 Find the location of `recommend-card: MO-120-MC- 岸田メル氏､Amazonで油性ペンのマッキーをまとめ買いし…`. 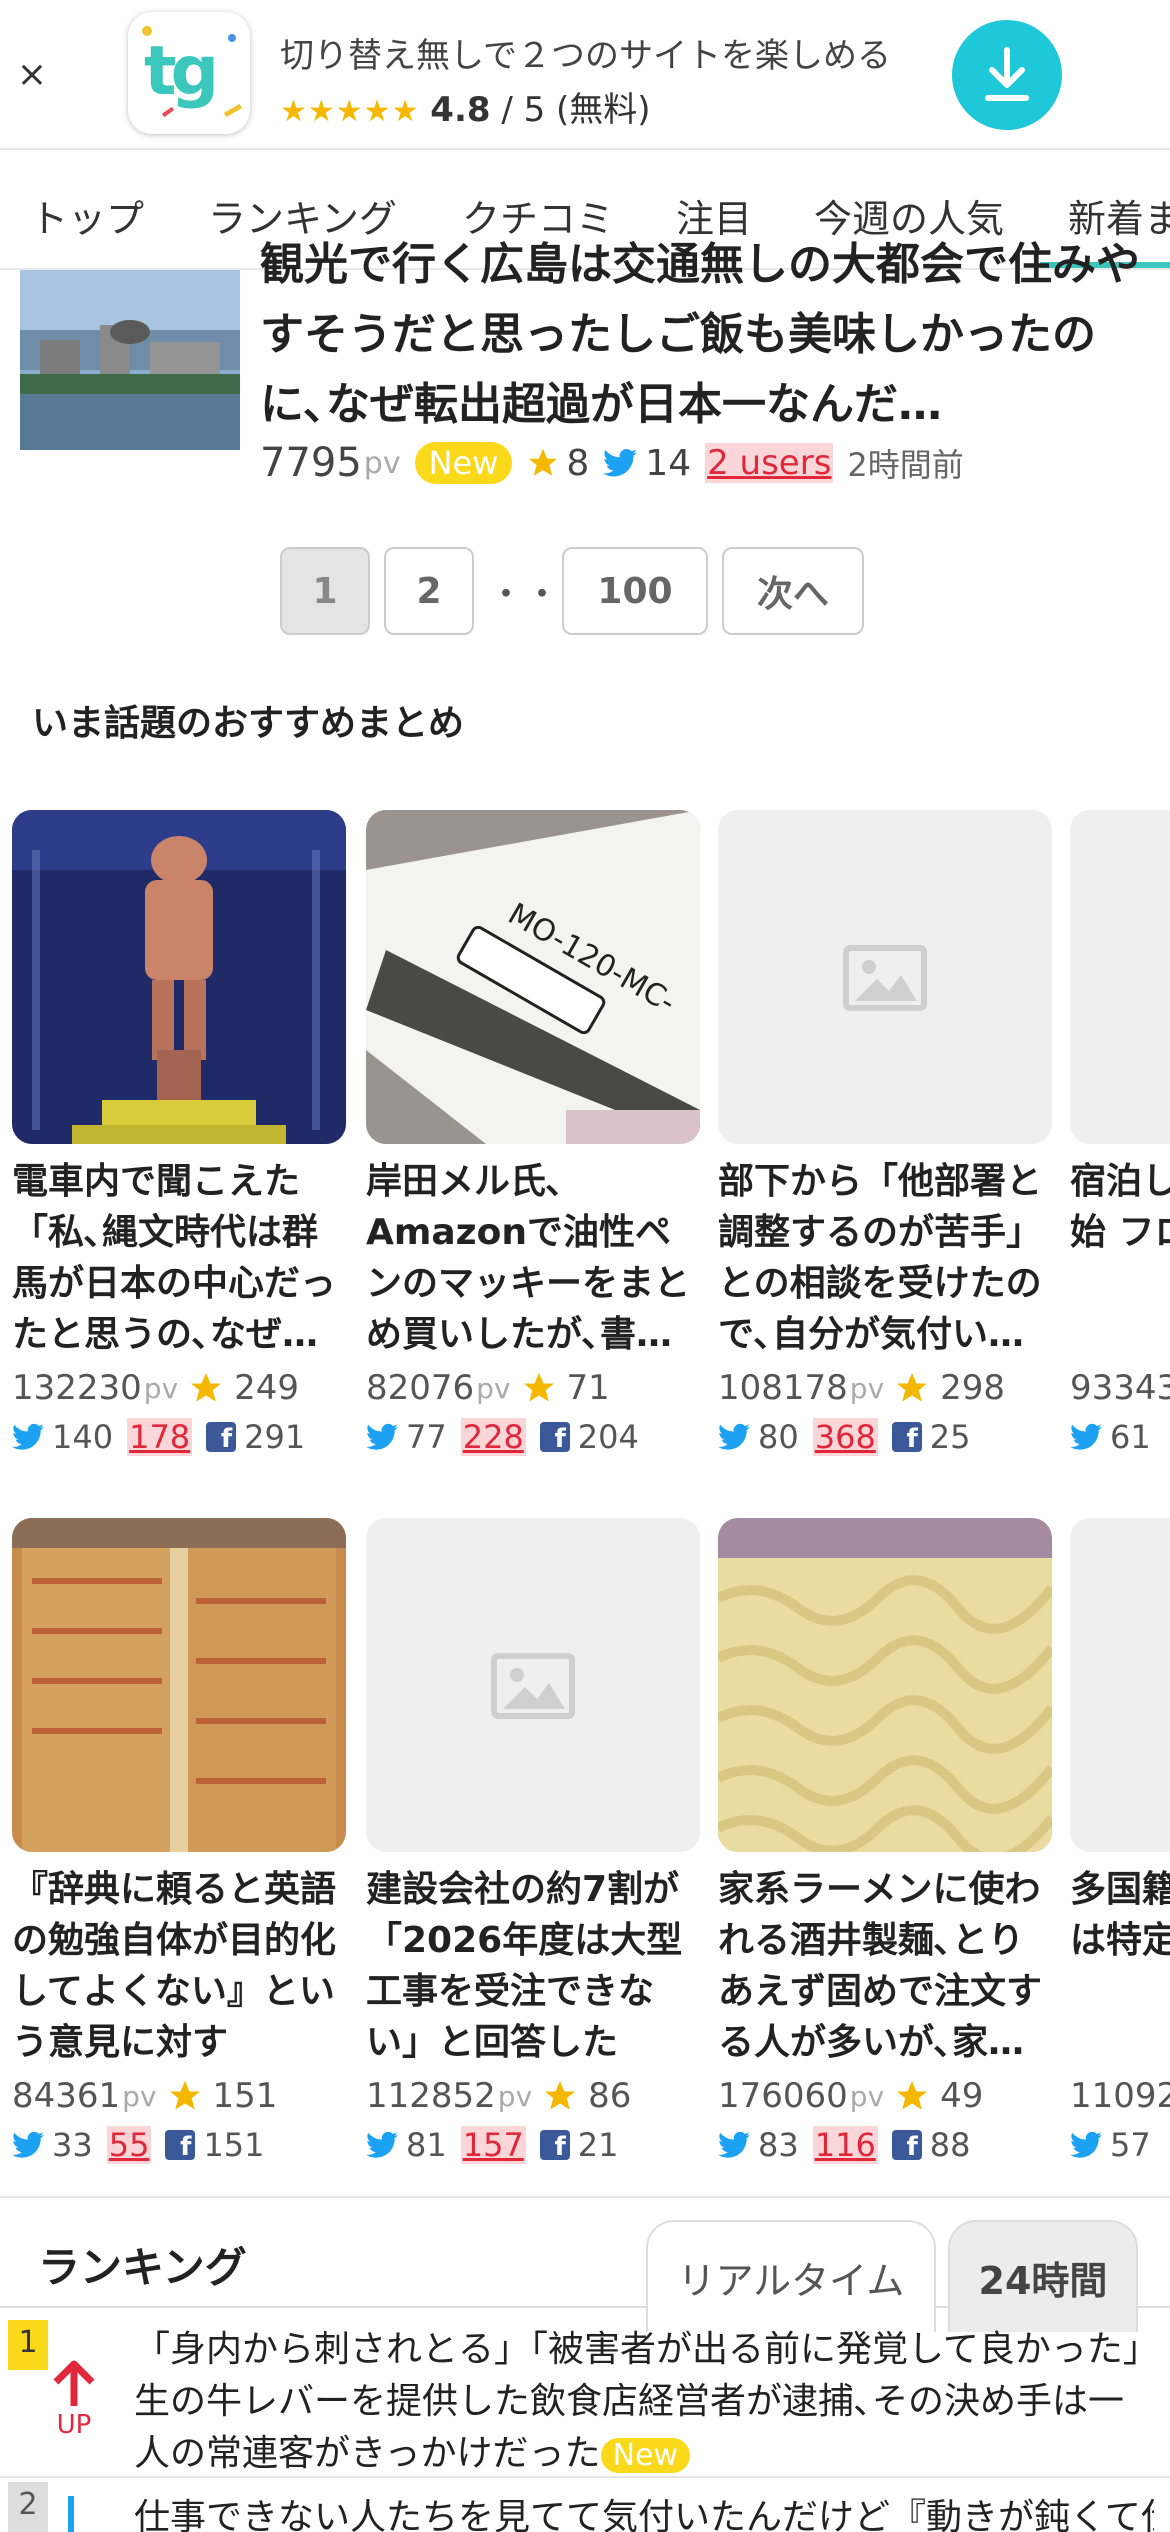

recommend-card: MO-120-MC- 岸田メル氏､Amazonで油性ペンのマッキーをまとめ買いし… is located at coordinates (533, 1133).